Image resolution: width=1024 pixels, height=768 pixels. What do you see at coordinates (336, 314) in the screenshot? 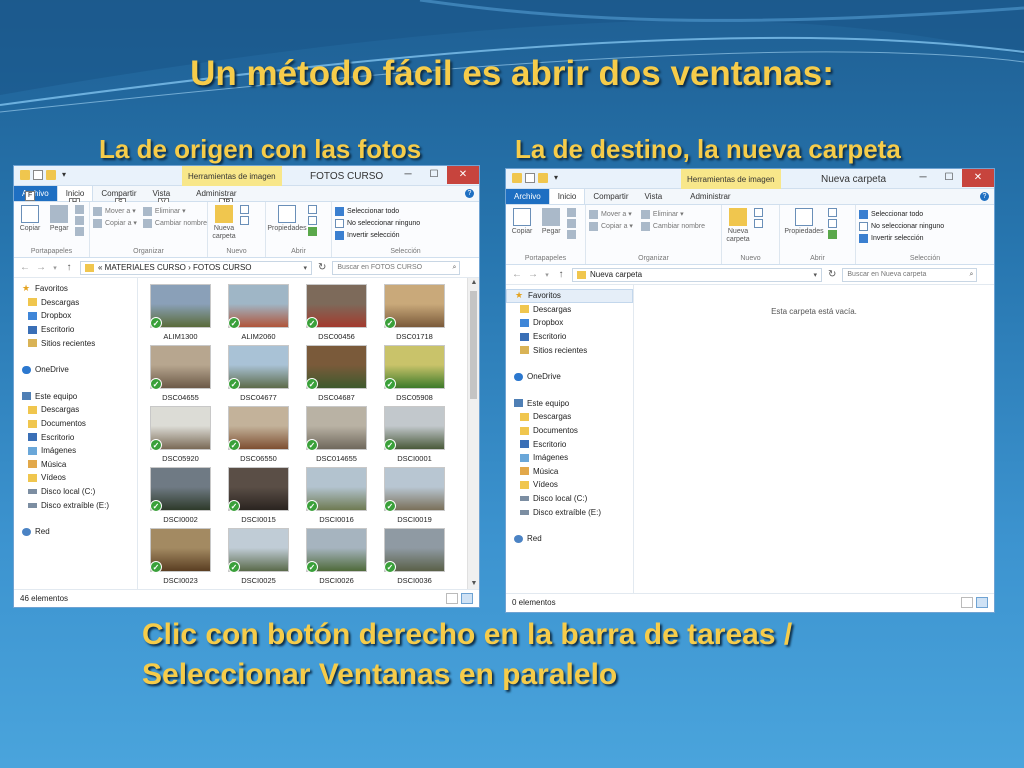
I see `photo-thumbnail: ✓ DSC00456` at bounding box center [336, 314].